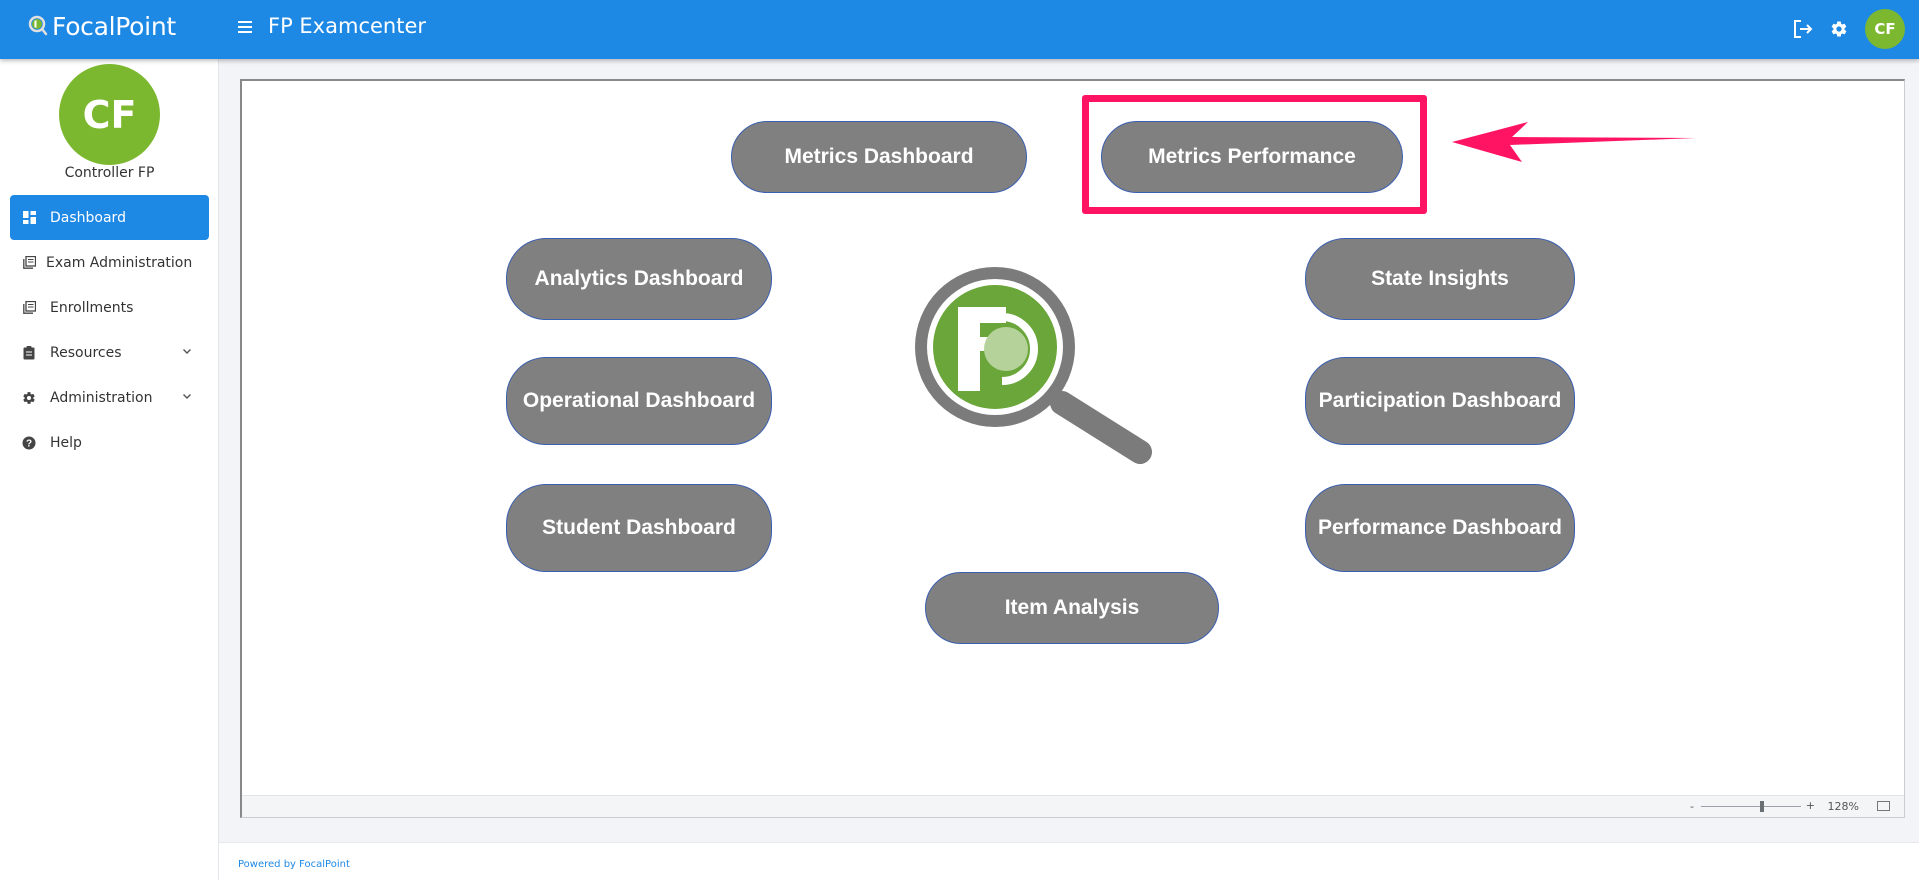  I want to click on user-avatar: CF, so click(1885, 29).